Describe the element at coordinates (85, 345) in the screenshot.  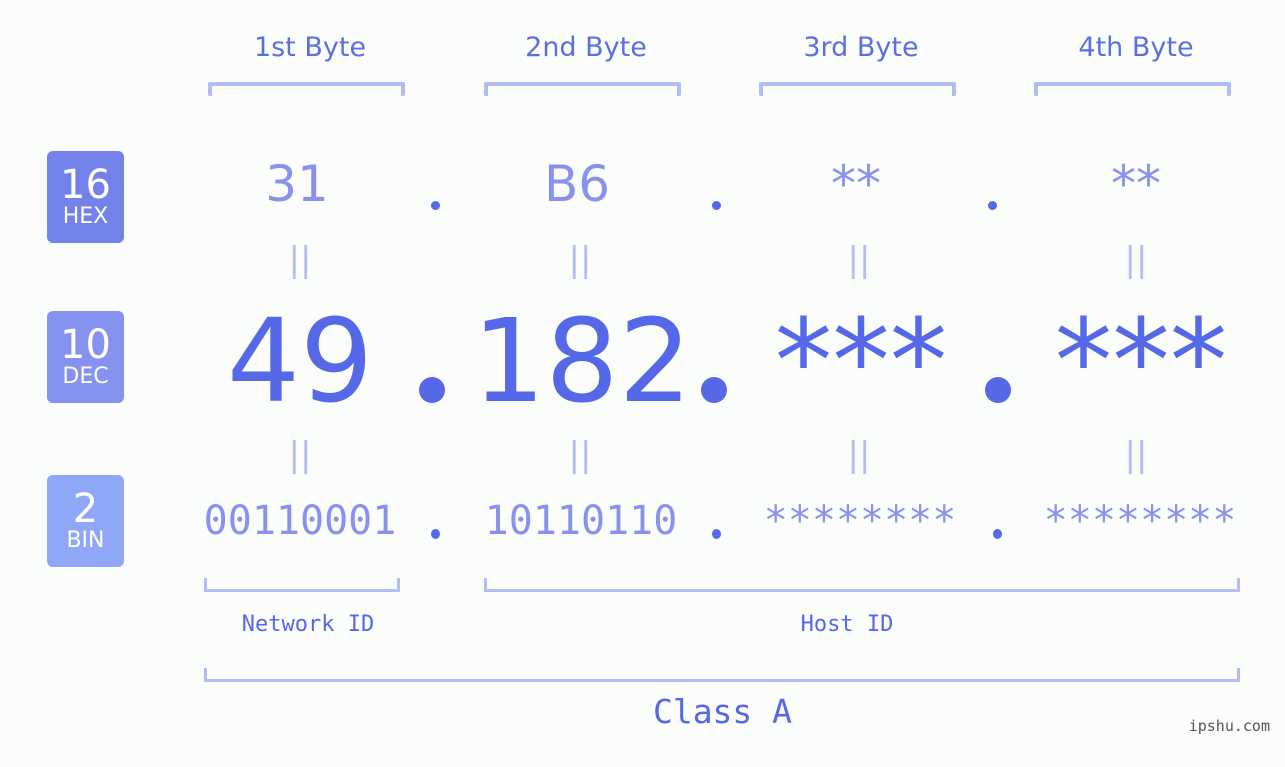
I see `dec-badge-number: 10` at that location.